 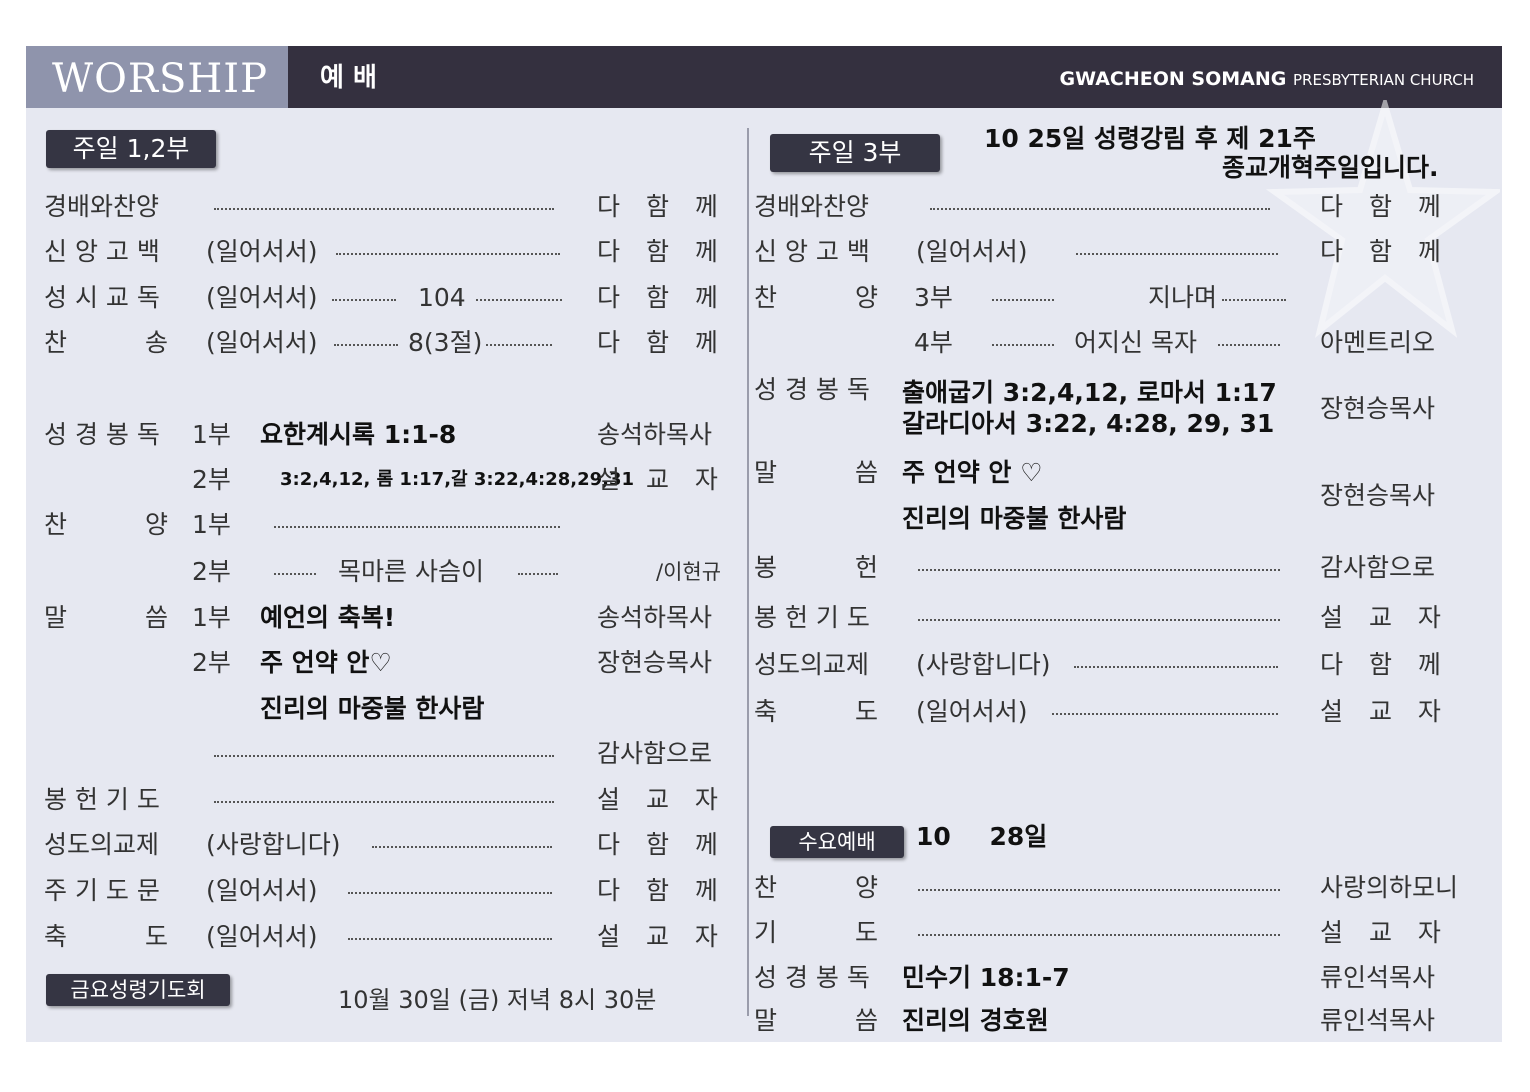 What do you see at coordinates (657, 936) in the screenshot?
I see `left-who-benediction: 설 교 자` at bounding box center [657, 936].